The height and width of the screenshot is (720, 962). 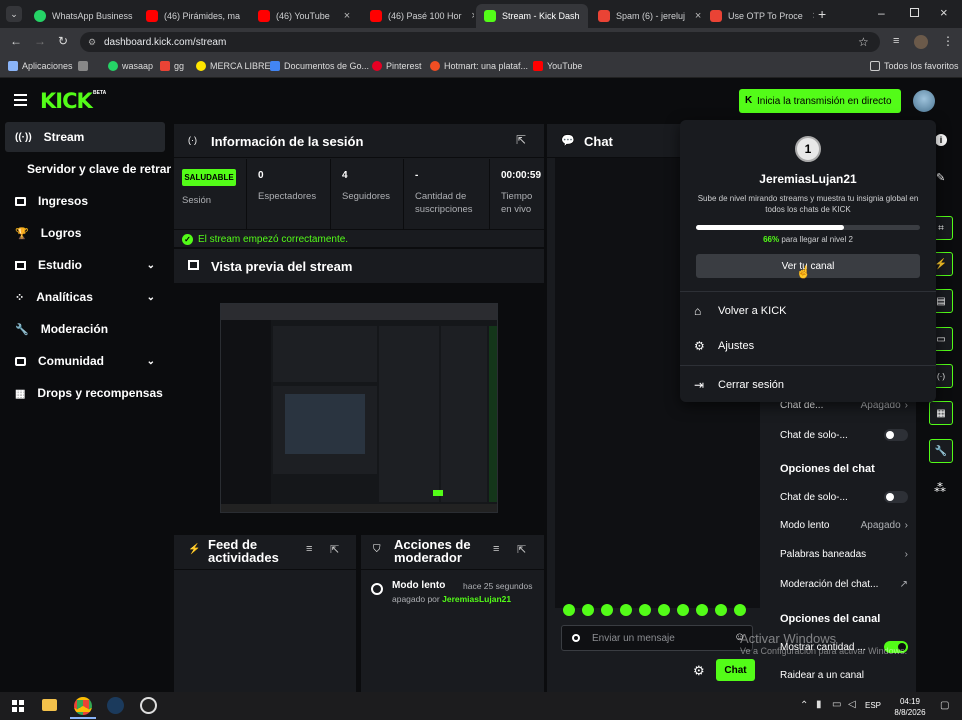 What do you see at coordinates (822, 14) in the screenshot?
I see `new-tab-button: +` at bounding box center [822, 14].